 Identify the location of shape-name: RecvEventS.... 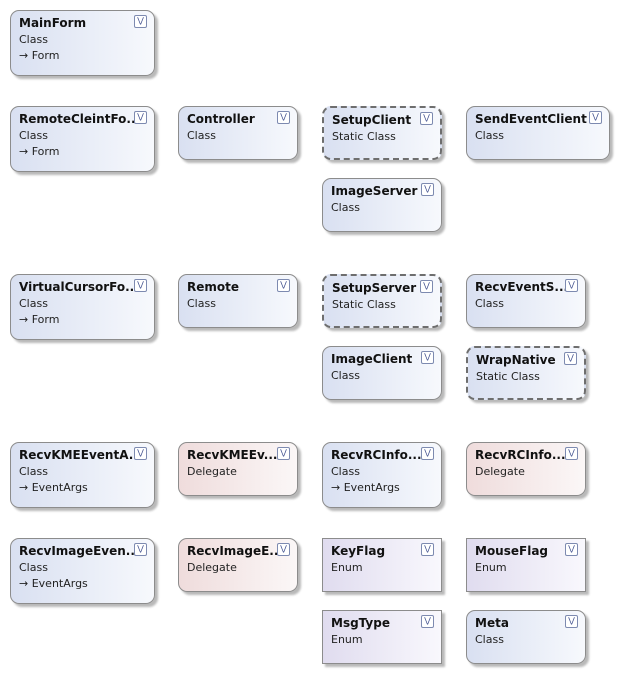
(522, 287).